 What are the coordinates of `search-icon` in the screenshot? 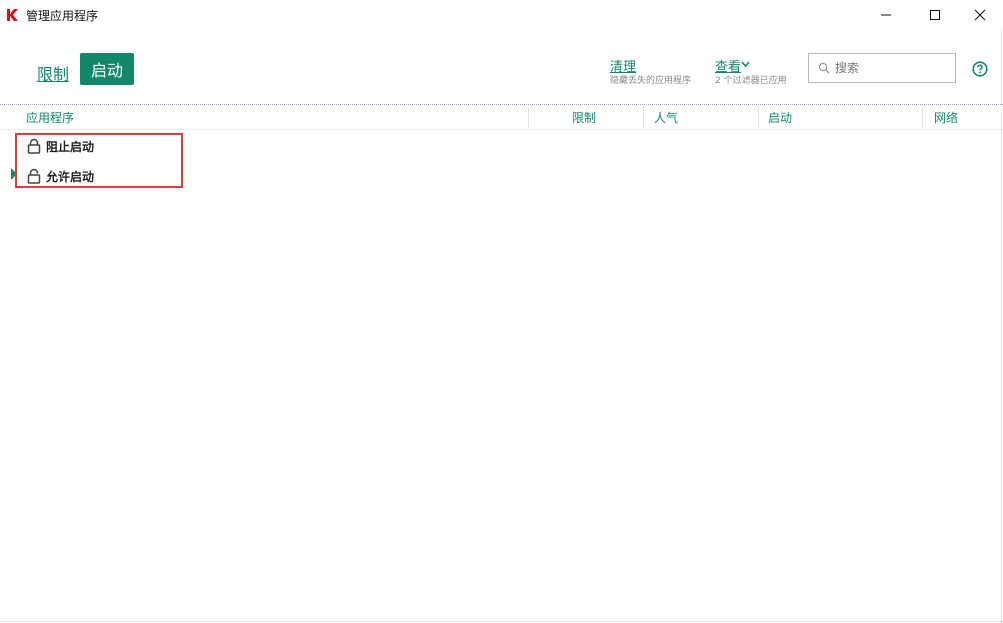 It's located at (824, 68).